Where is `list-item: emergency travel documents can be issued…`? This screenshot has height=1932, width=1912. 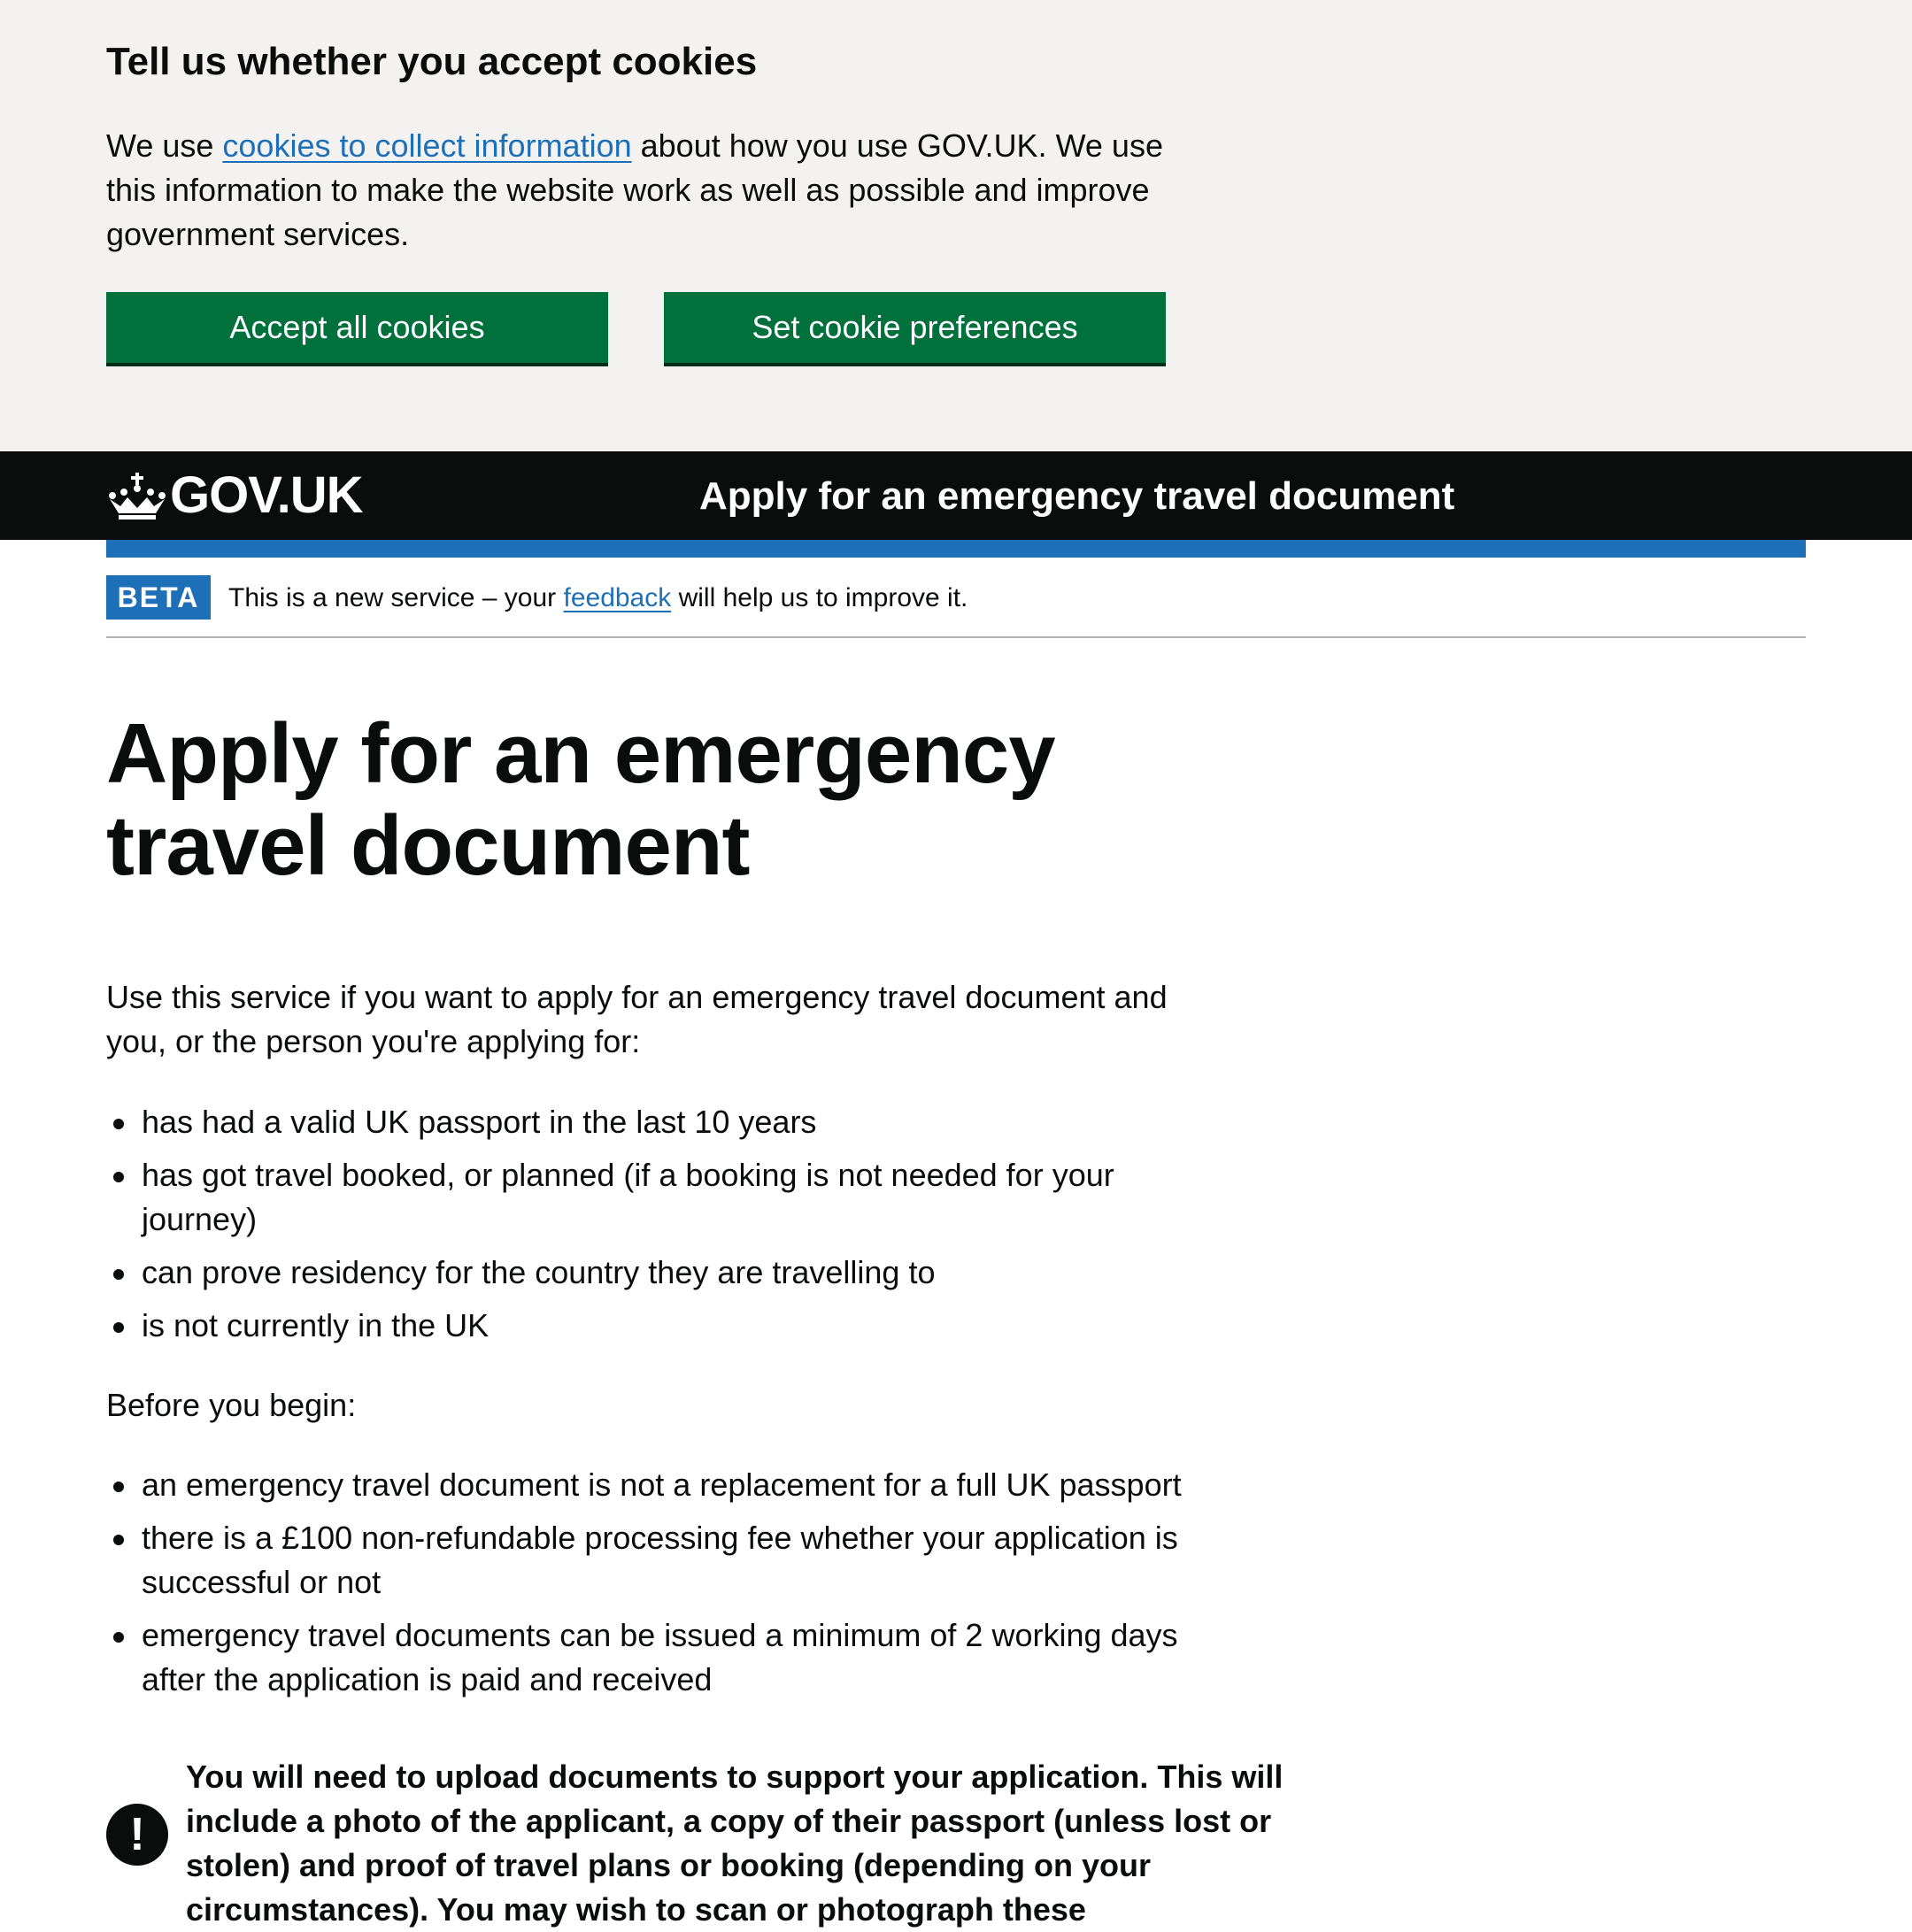 list-item: emergency travel documents can be issued… is located at coordinates (664, 1657).